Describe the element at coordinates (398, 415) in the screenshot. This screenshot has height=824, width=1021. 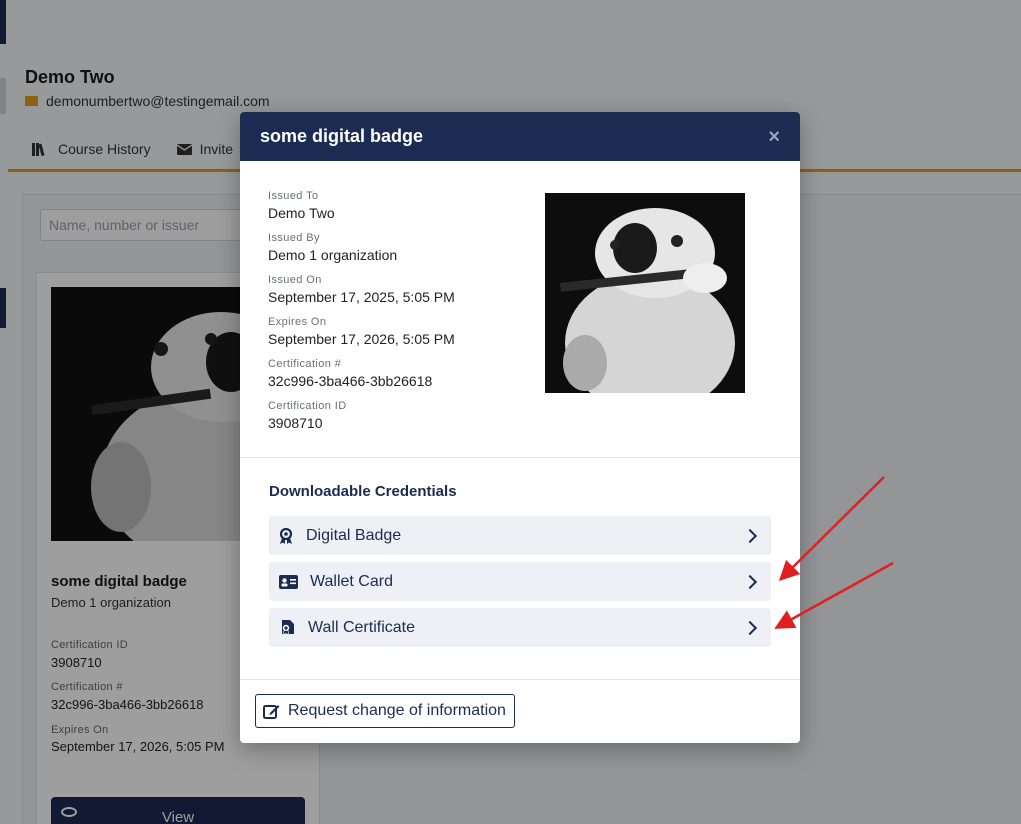
I see `detail-cert-id: Certification ID 3908710` at that location.